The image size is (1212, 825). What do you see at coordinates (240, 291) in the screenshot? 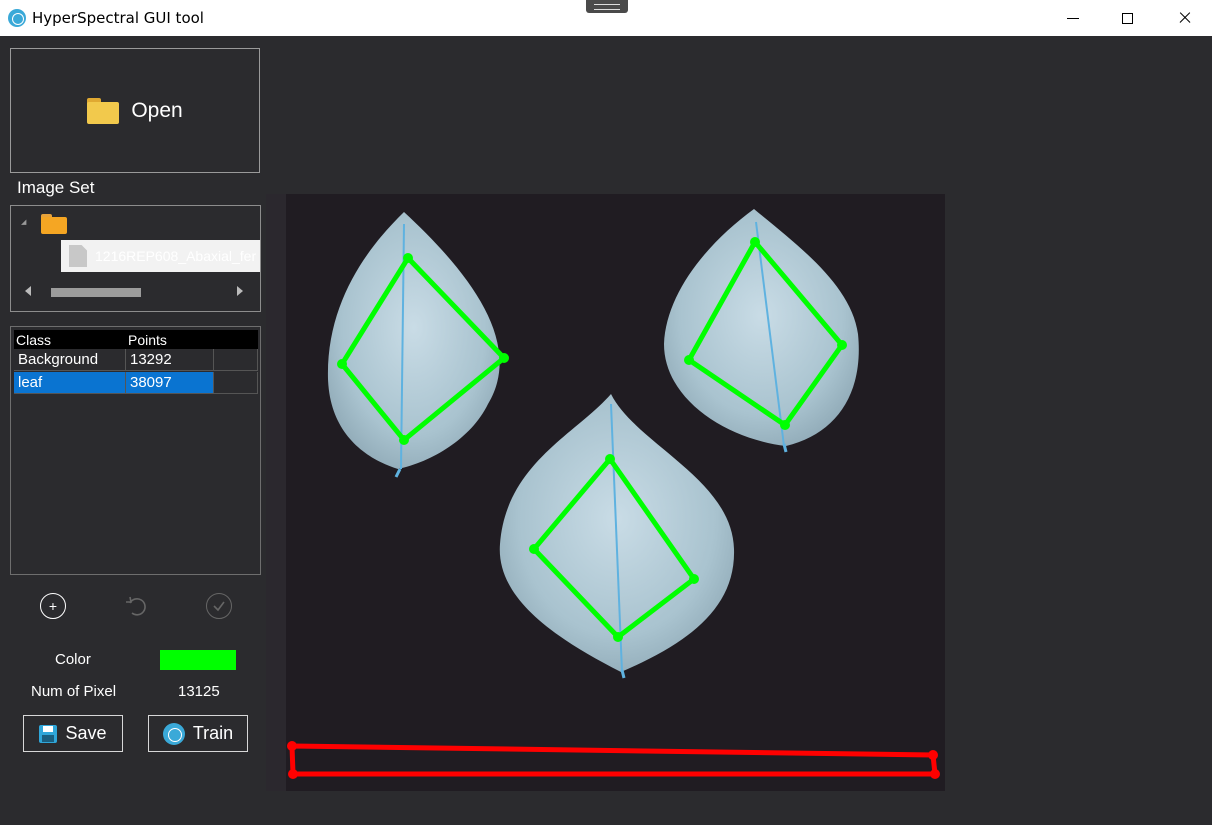
I see `scroll-right-icon` at bounding box center [240, 291].